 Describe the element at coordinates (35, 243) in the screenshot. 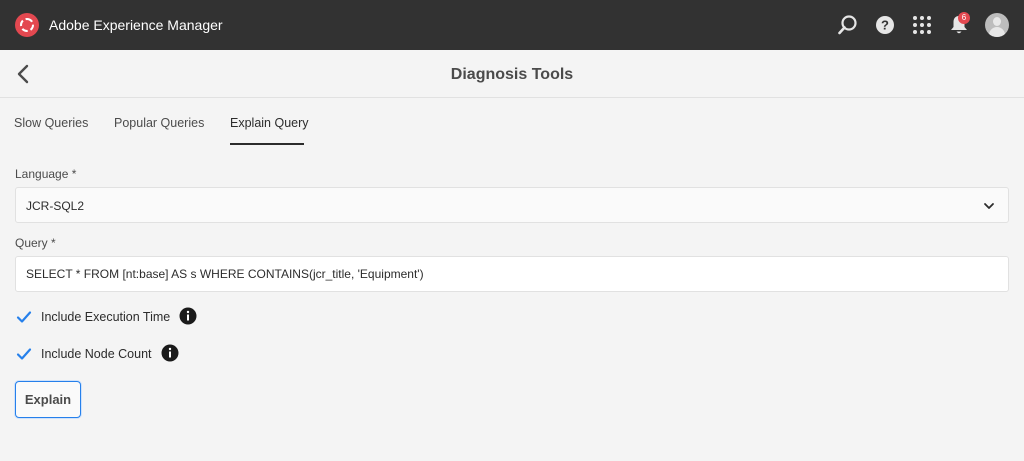

I see `query-label: Query *` at that location.